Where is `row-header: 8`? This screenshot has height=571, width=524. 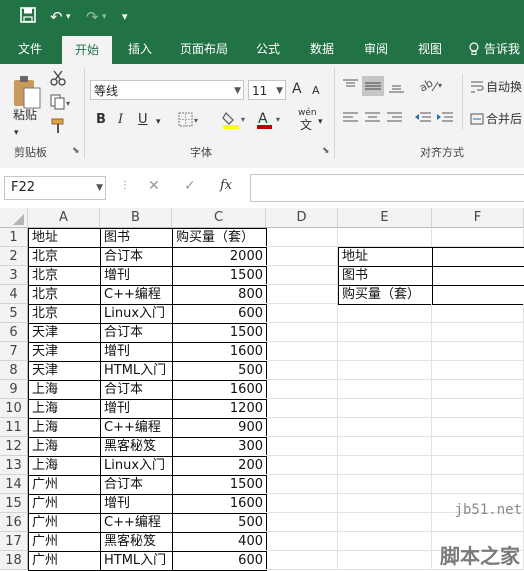
row-header: 8 is located at coordinates (14, 370).